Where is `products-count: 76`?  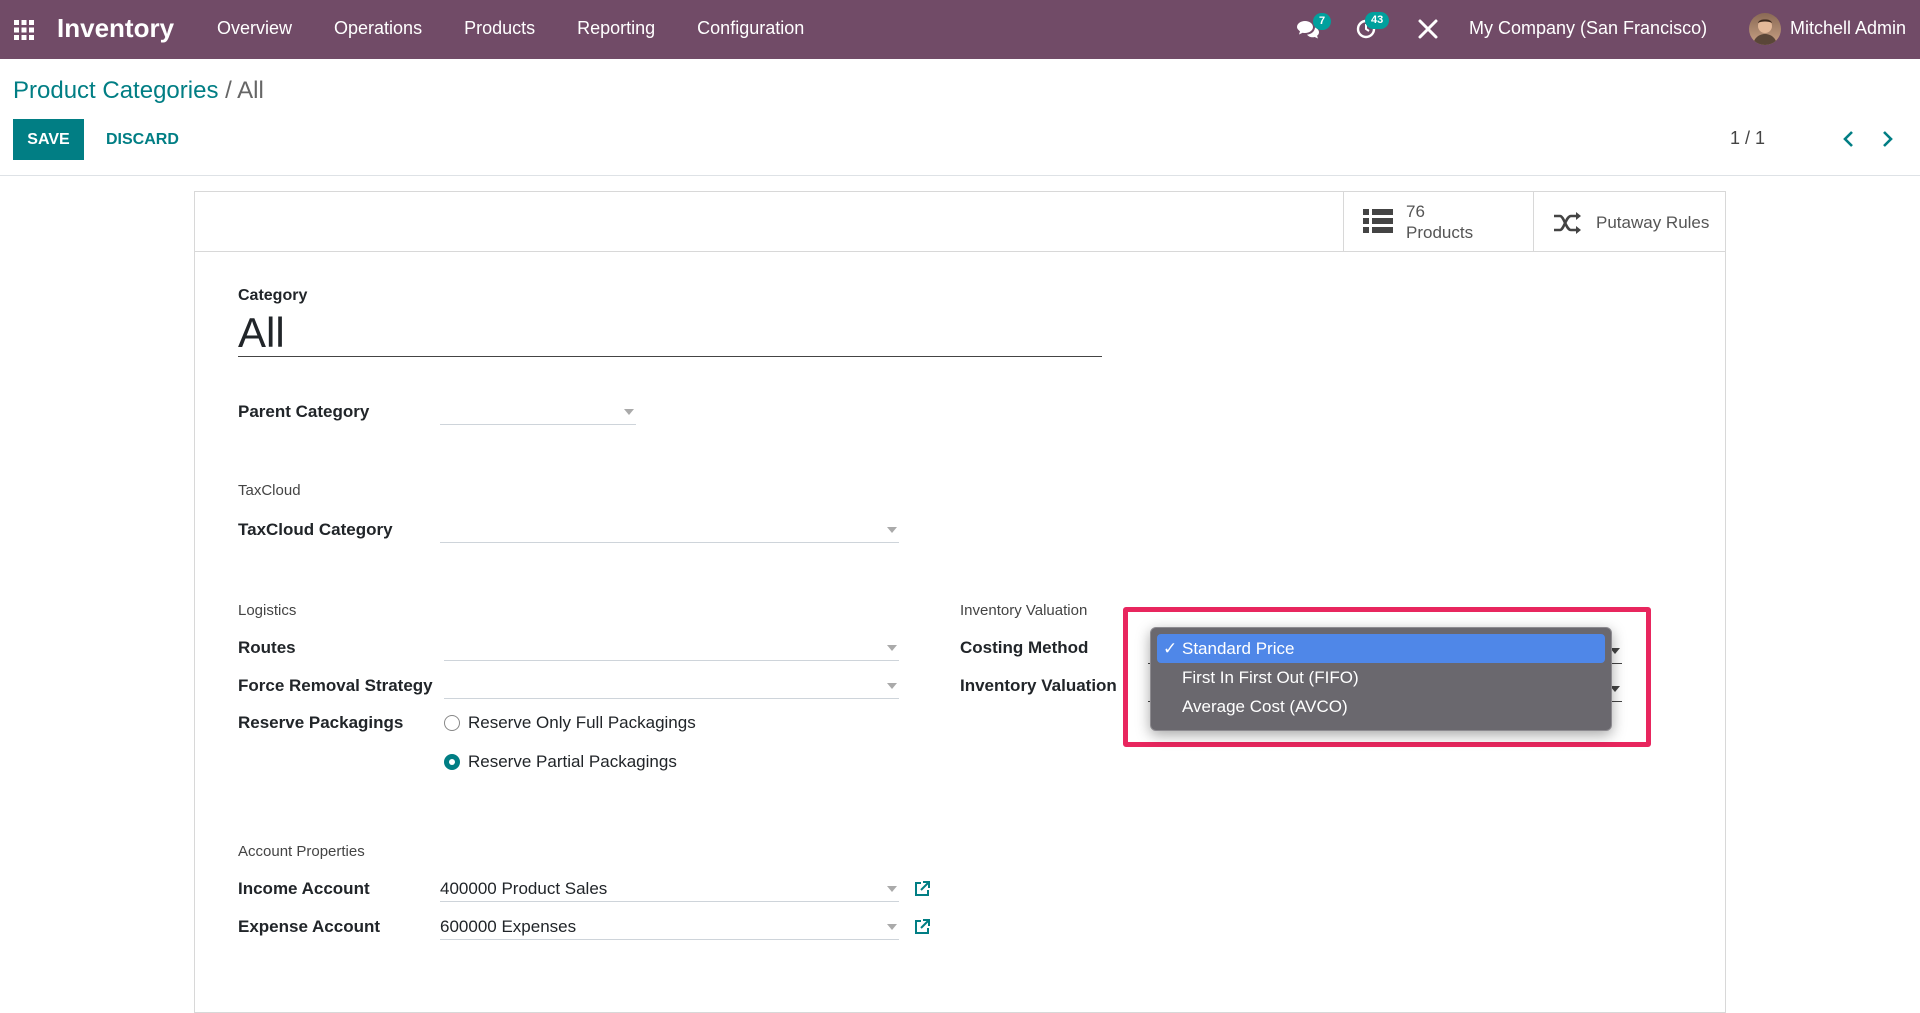
products-count: 76 is located at coordinates (1415, 211).